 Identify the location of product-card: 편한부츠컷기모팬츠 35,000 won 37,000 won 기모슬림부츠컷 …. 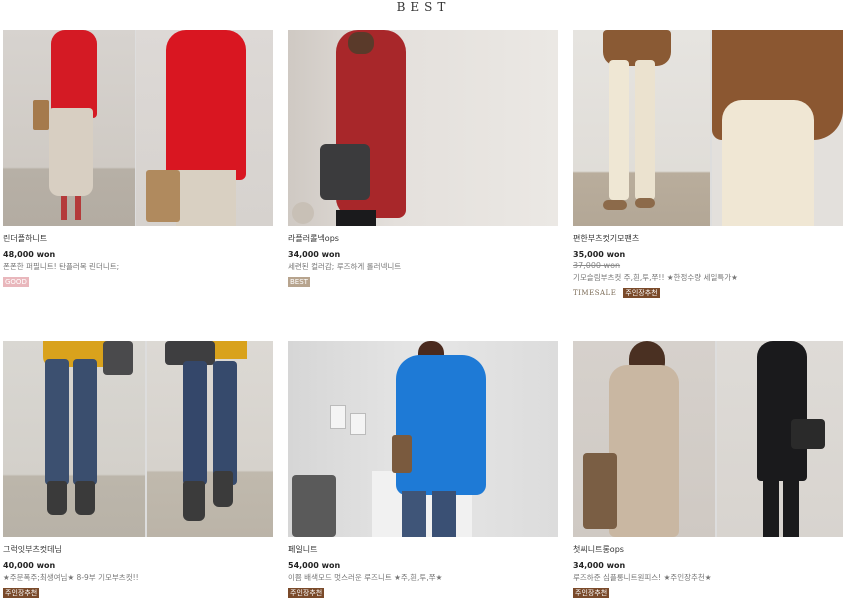
(708, 164).